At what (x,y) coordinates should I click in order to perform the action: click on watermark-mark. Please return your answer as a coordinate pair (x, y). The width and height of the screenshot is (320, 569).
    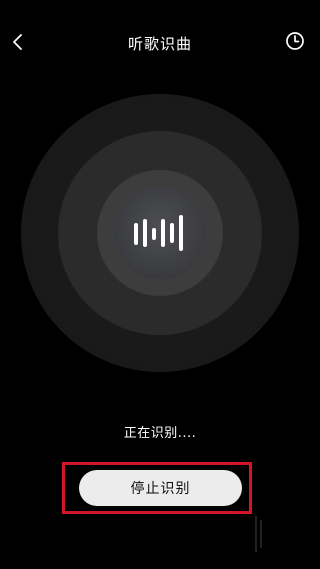
    Looking at the image, I should click on (258, 534).